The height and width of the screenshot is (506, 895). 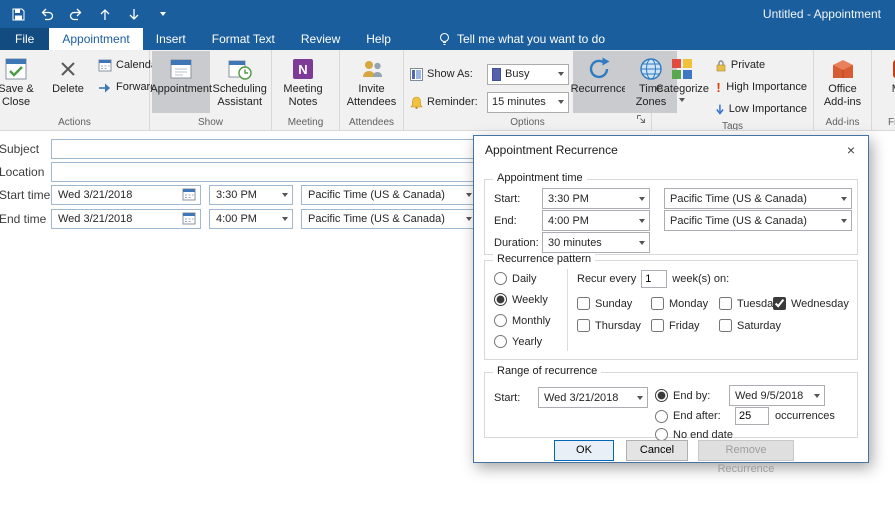 What do you see at coordinates (661, 416) in the screenshot?
I see `end-after-radio-input` at bounding box center [661, 416].